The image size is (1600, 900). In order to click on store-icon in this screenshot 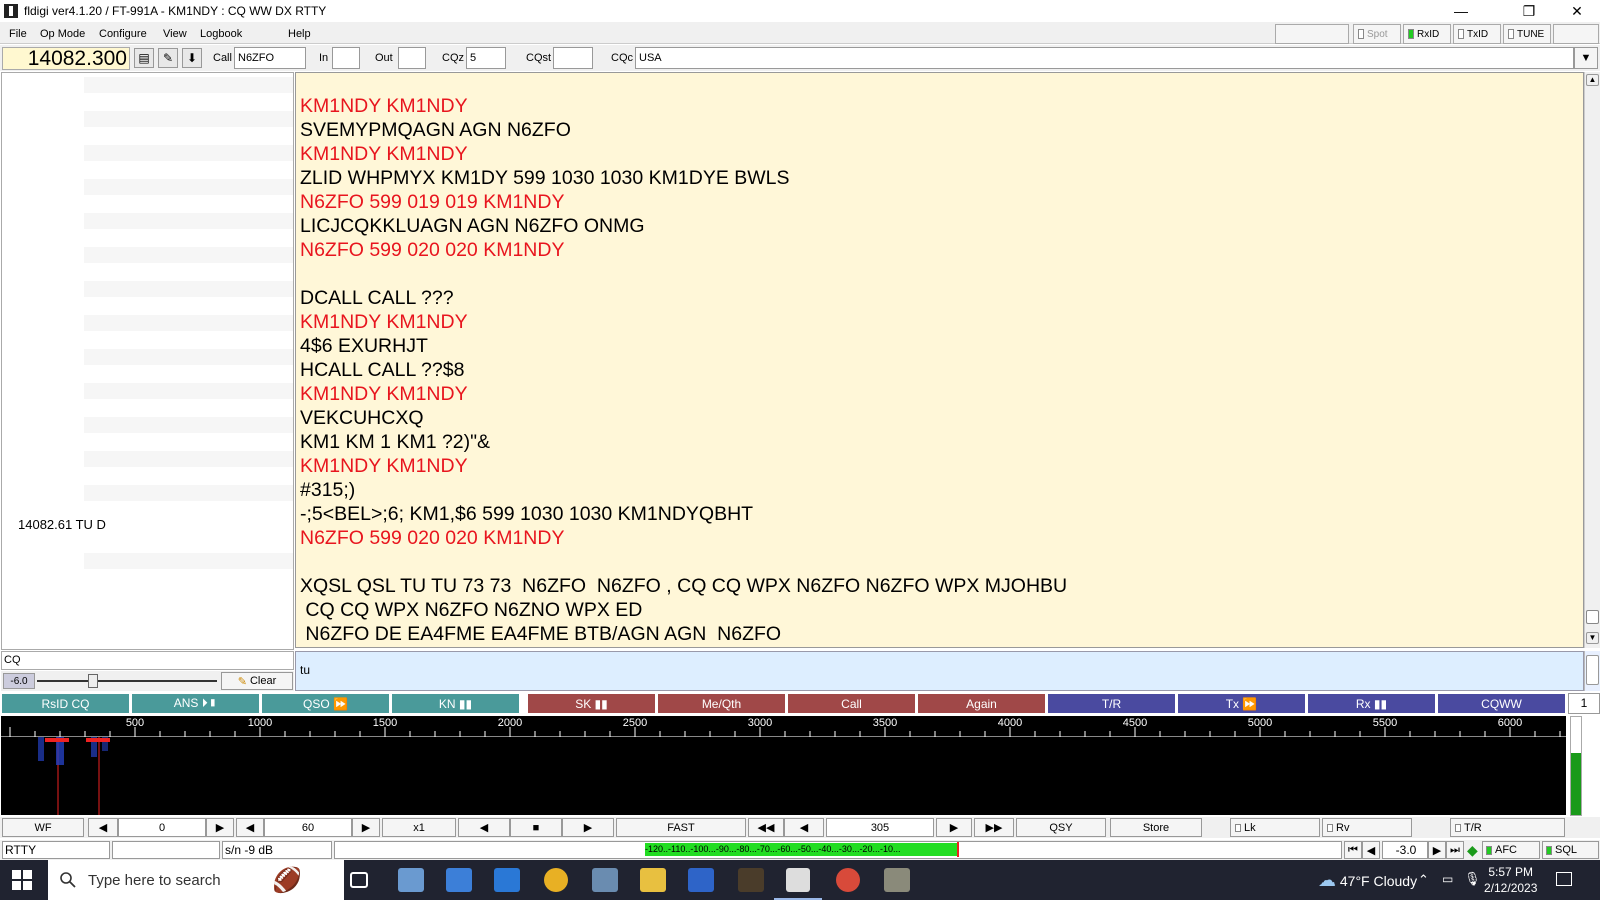, I will do `click(459, 880)`.